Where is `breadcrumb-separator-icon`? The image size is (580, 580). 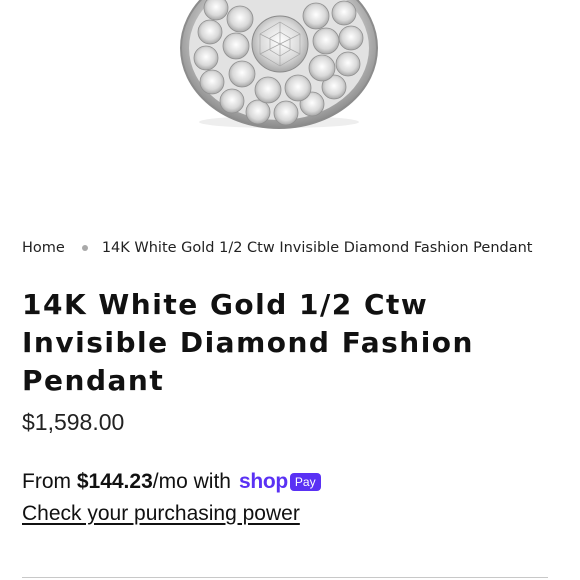 breadcrumb-separator-icon is located at coordinates (84, 248).